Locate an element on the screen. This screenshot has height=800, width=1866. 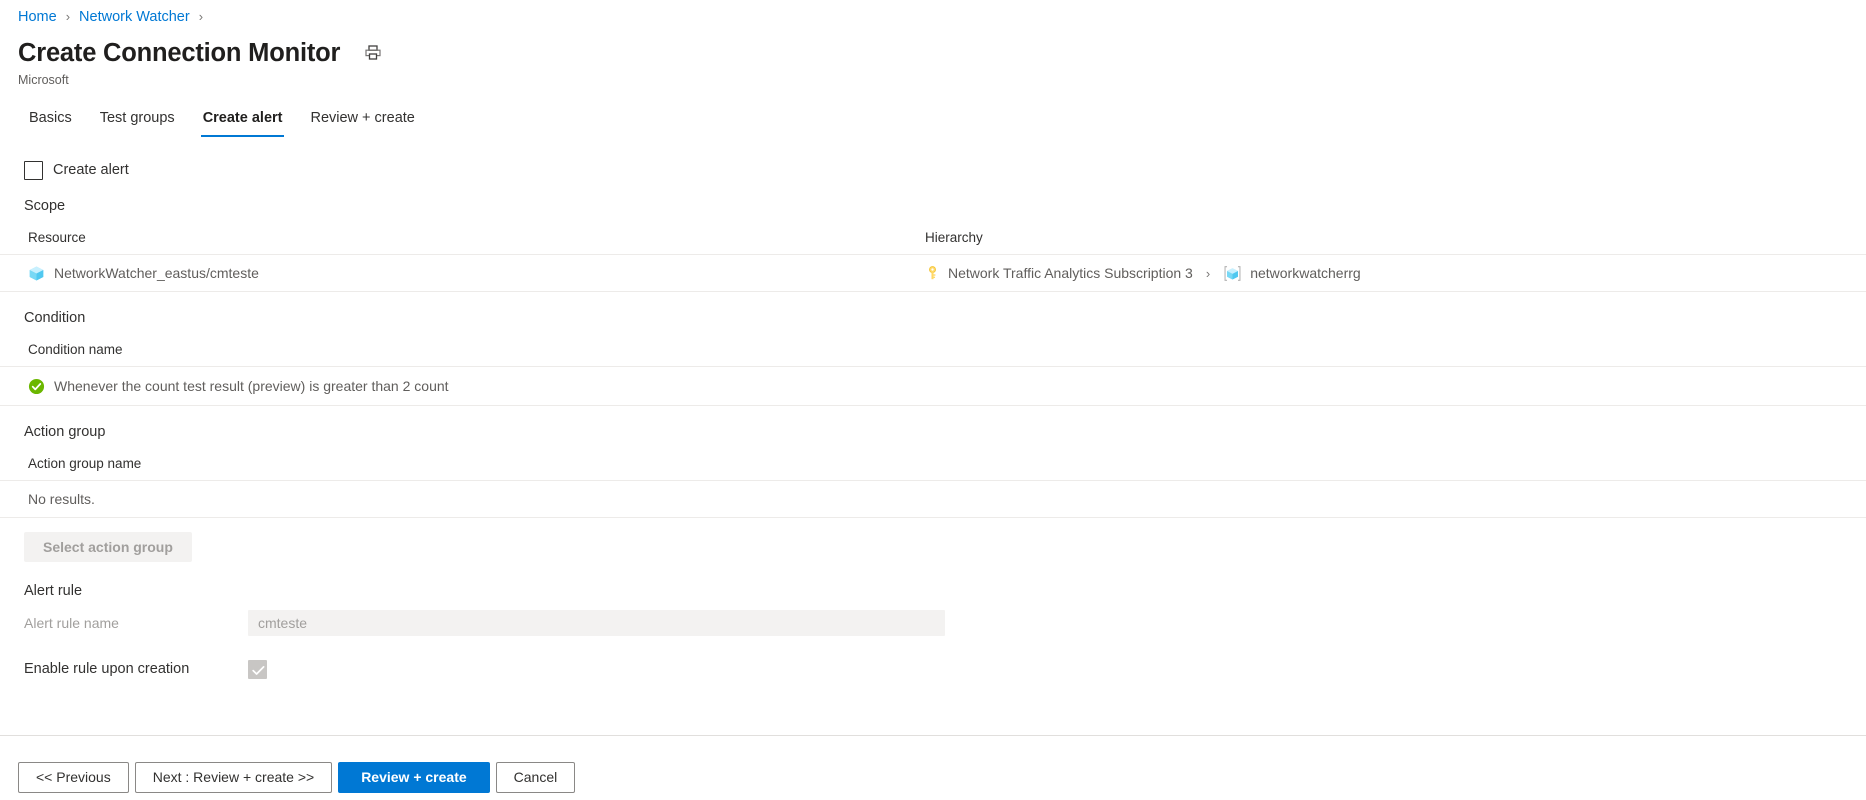
check-circle-icon is located at coordinates (36, 386).